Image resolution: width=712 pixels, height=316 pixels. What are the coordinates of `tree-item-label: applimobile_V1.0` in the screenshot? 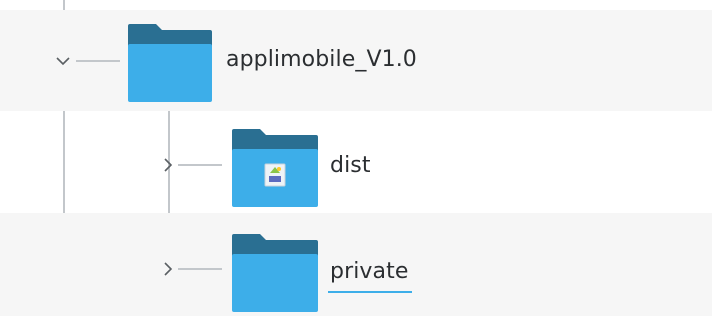 It's located at (321, 59).